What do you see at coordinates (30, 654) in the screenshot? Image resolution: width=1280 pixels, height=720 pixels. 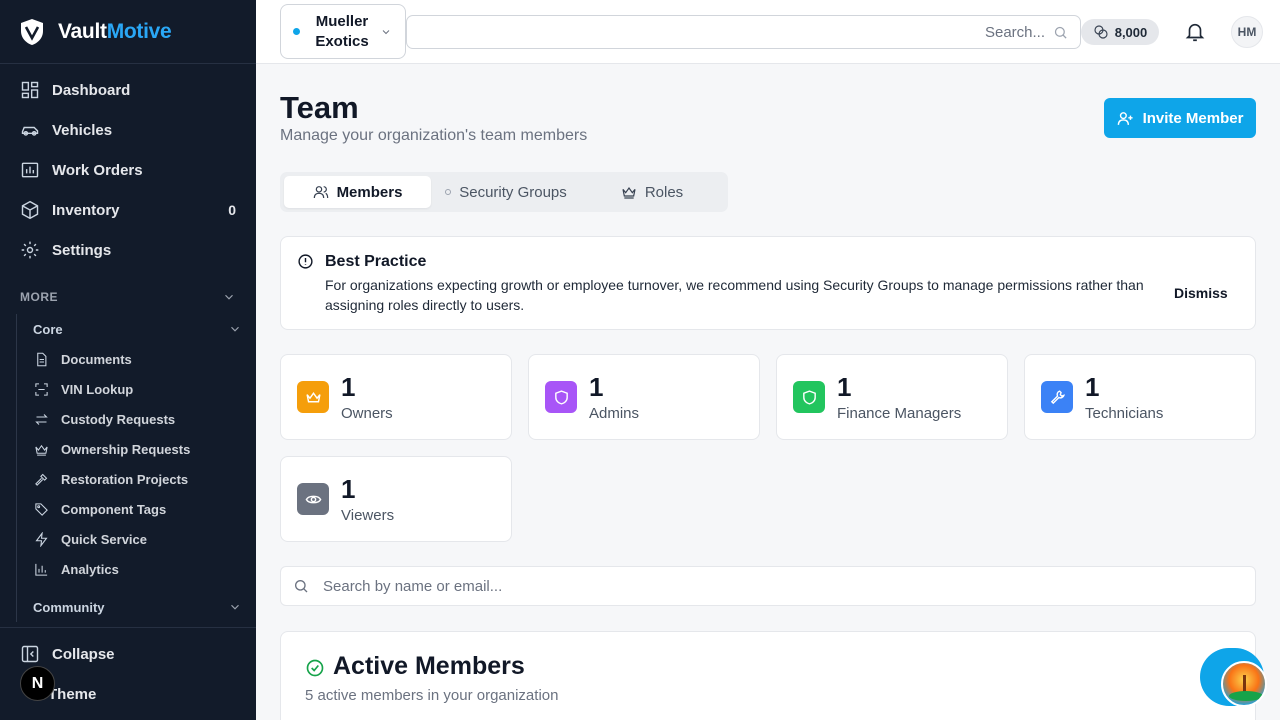 I see `sidebar-collapse-icon` at bounding box center [30, 654].